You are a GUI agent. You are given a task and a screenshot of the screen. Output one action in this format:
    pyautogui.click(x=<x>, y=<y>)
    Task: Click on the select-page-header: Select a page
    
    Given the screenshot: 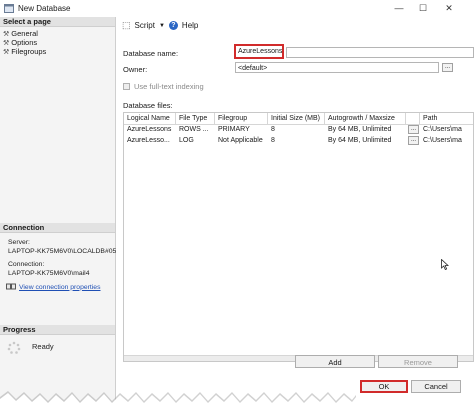 What is the action you would take?
    pyautogui.click(x=57, y=22)
    